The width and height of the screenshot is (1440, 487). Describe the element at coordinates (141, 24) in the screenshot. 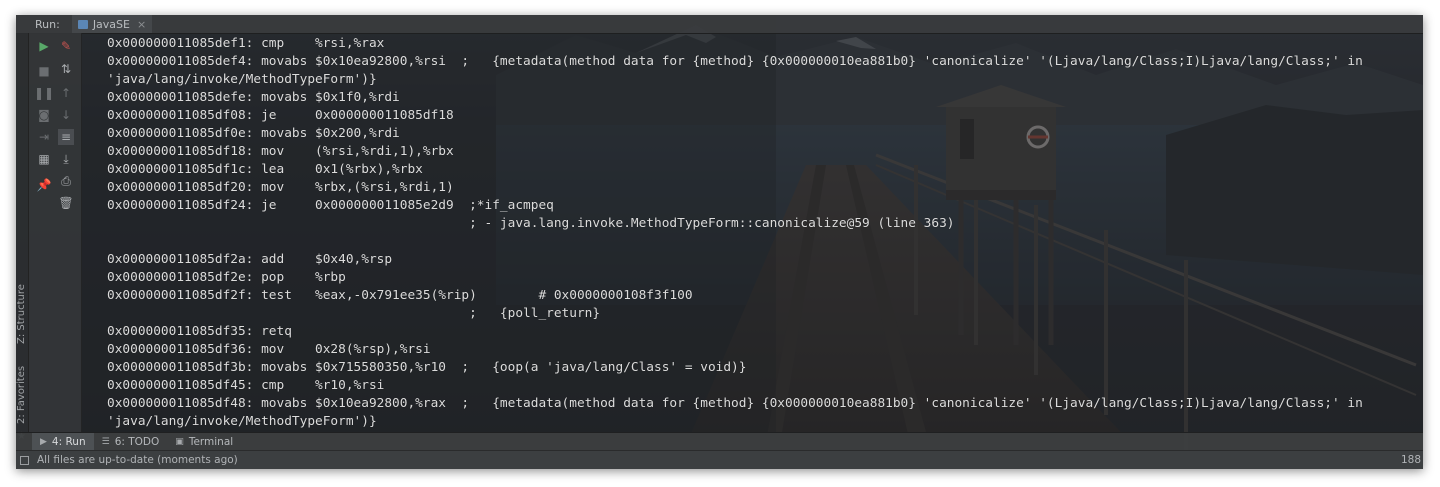

I see `close-icon: ×` at that location.